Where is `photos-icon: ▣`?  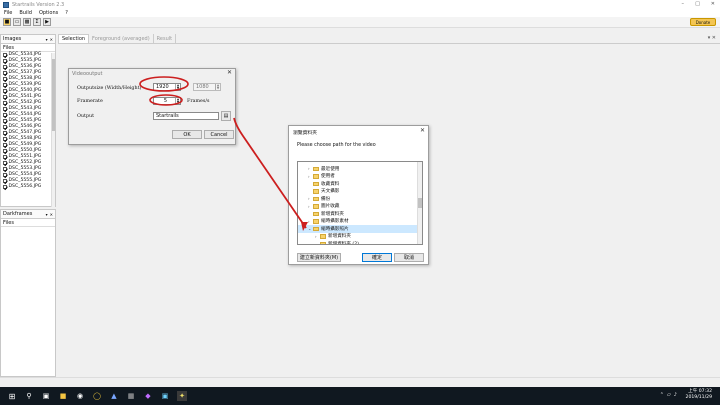 photos-icon: ▣ is located at coordinates (165, 396).